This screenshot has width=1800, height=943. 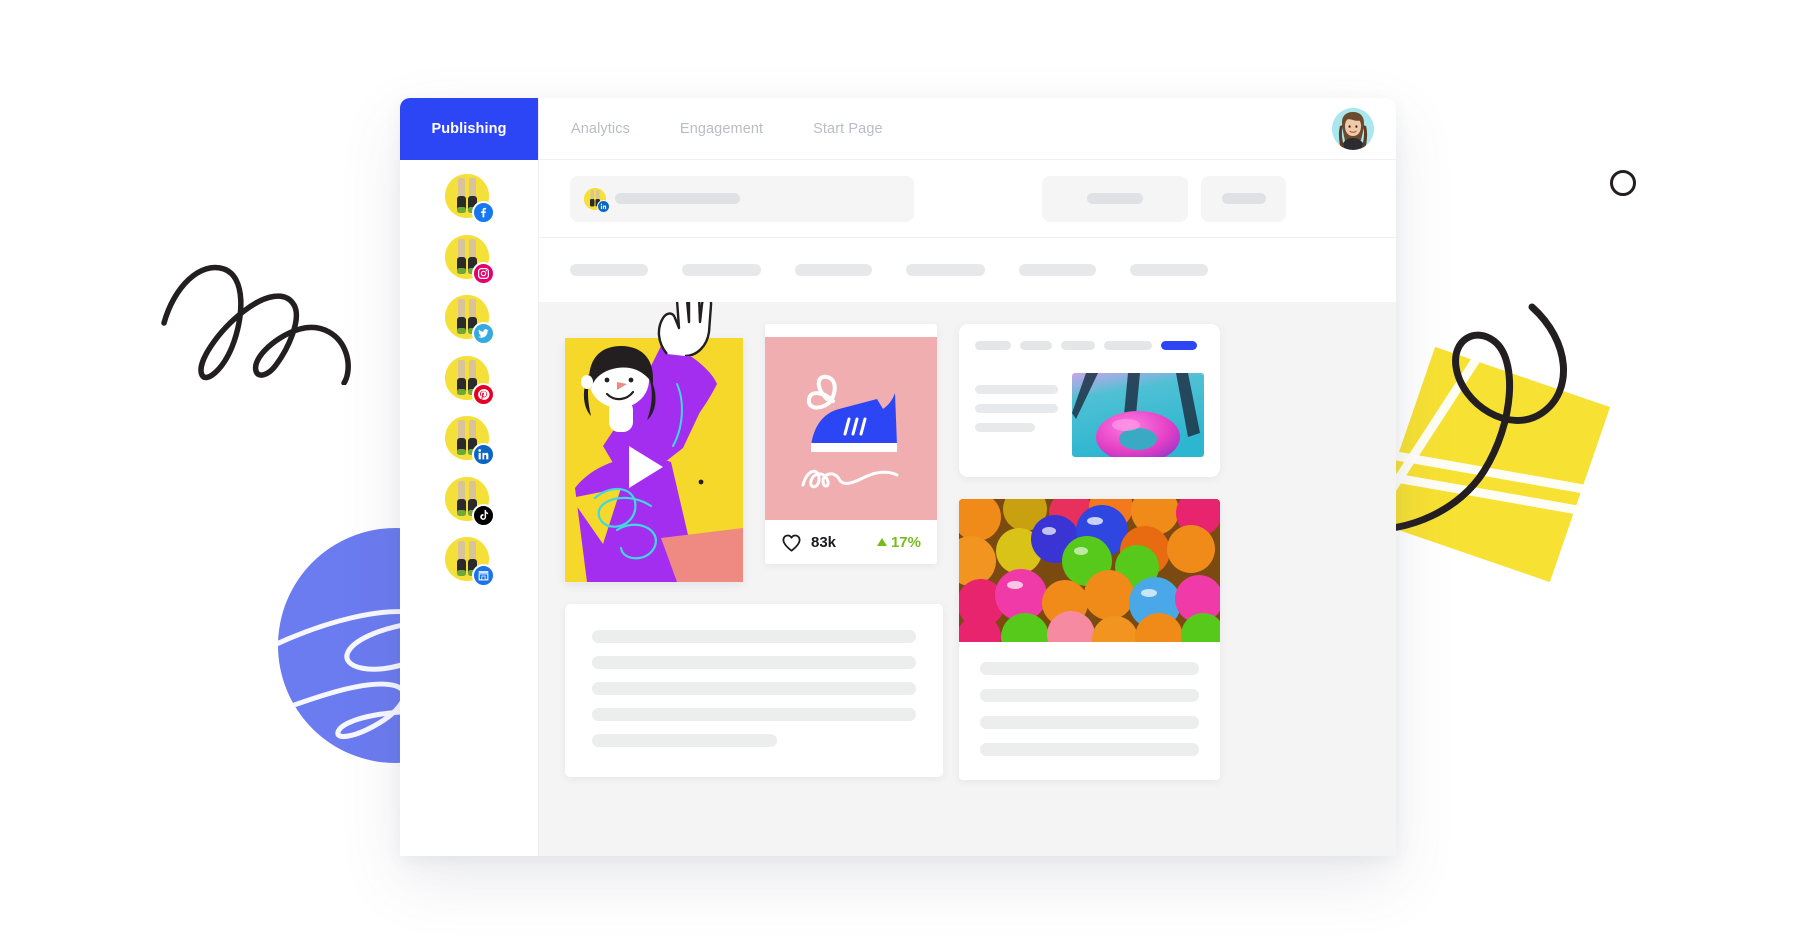 What do you see at coordinates (1138, 415) in the screenshot?
I see `link-thumbnail` at bounding box center [1138, 415].